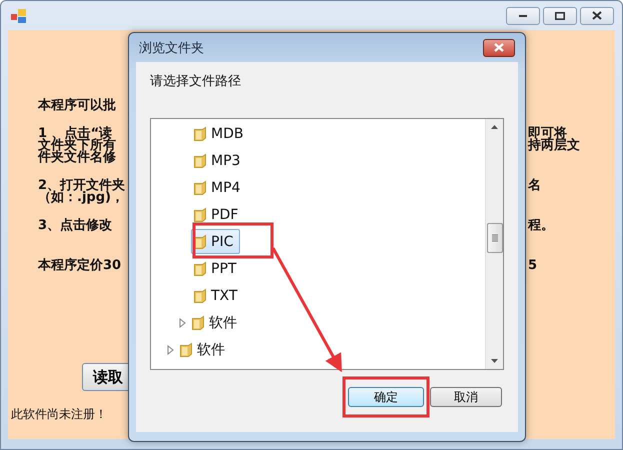  I want to click on scroll-up-icon, so click(494, 127).